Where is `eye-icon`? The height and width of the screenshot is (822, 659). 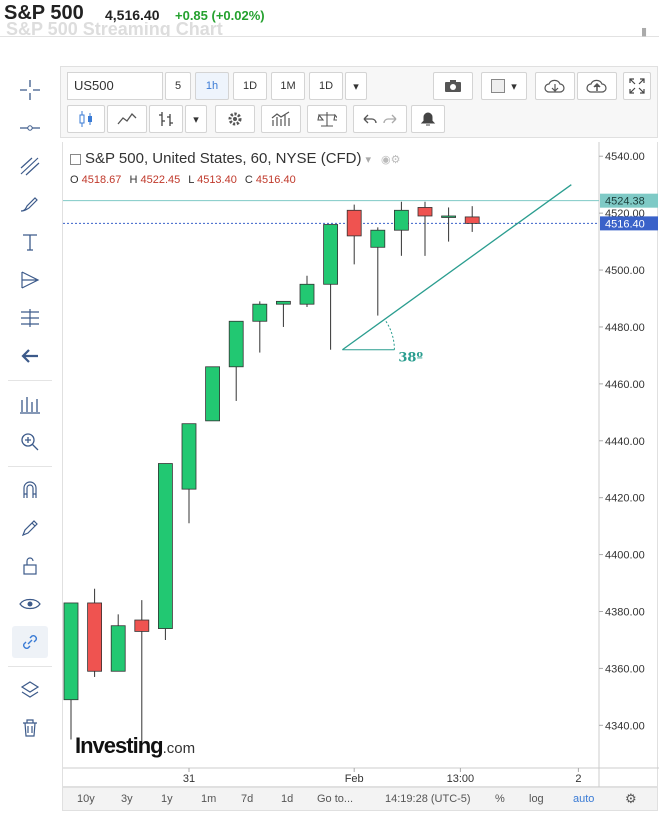
eye-icon is located at coordinates (30, 604).